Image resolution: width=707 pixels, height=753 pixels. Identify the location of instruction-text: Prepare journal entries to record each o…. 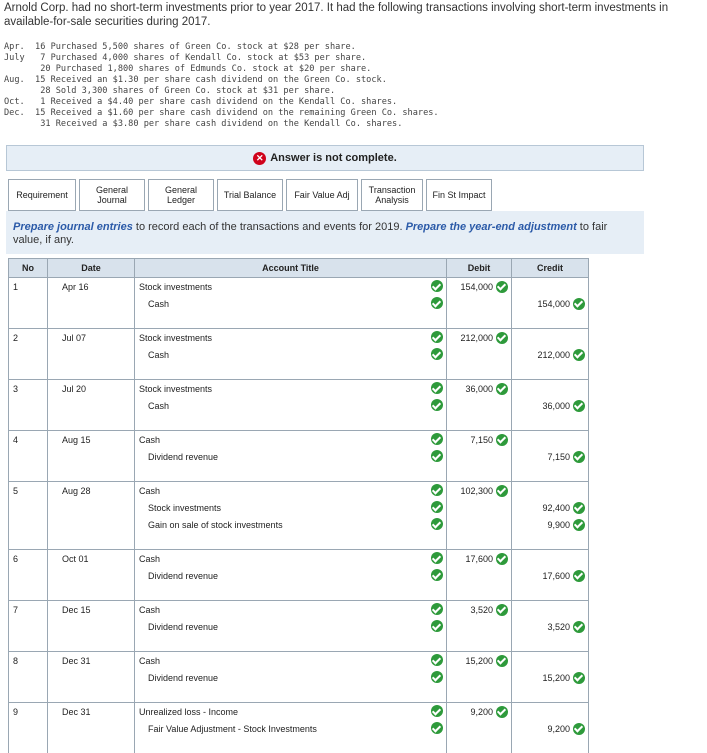
(325, 234).